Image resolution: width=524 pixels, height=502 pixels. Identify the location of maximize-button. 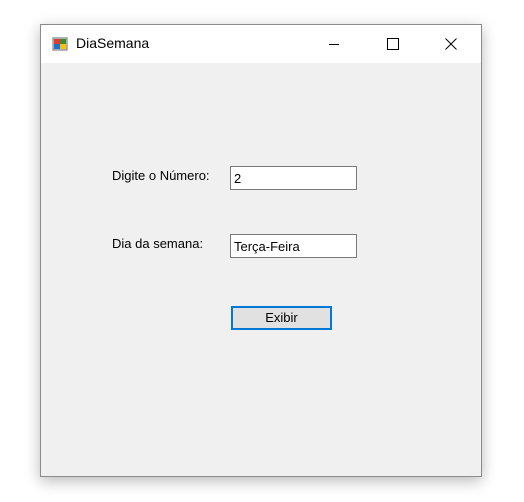
(393, 44).